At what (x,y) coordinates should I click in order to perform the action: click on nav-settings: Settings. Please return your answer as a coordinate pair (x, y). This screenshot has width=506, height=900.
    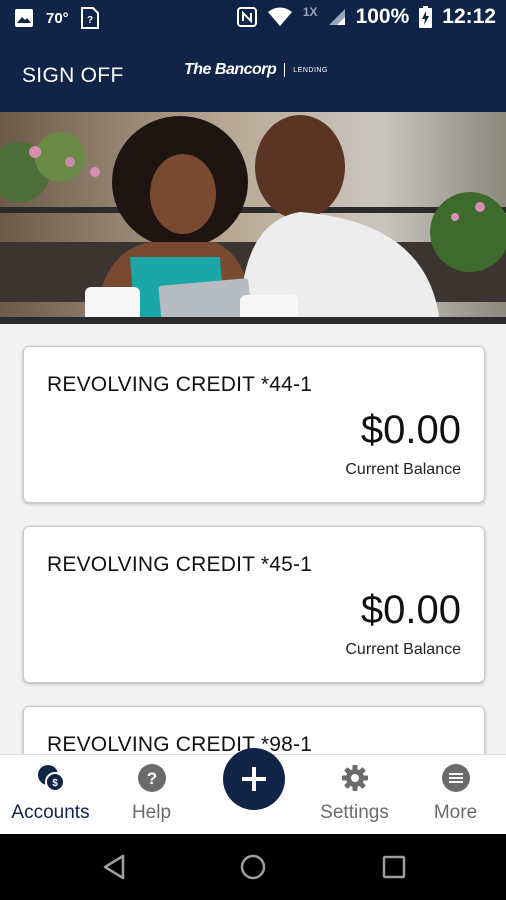
    Looking at the image, I should click on (354, 795).